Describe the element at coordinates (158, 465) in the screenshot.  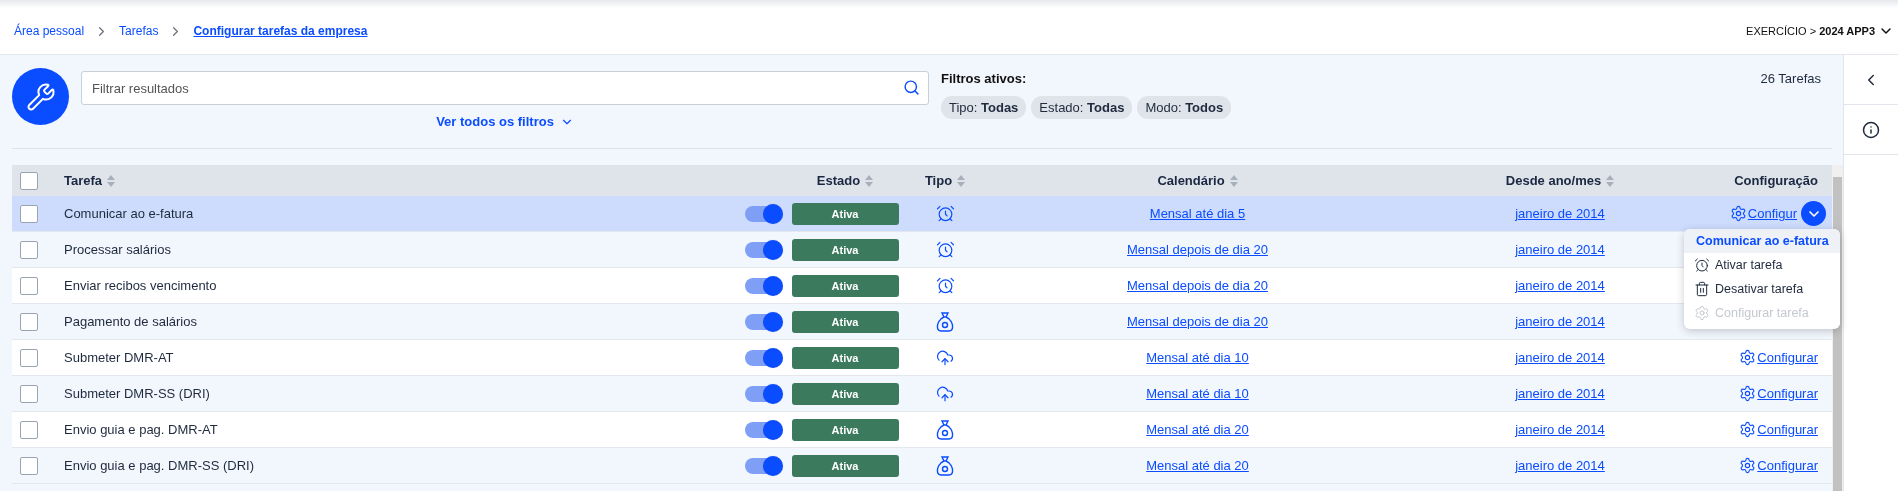
I see `task-name: Envio guia e pag. DMR-SS (DRI)` at that location.